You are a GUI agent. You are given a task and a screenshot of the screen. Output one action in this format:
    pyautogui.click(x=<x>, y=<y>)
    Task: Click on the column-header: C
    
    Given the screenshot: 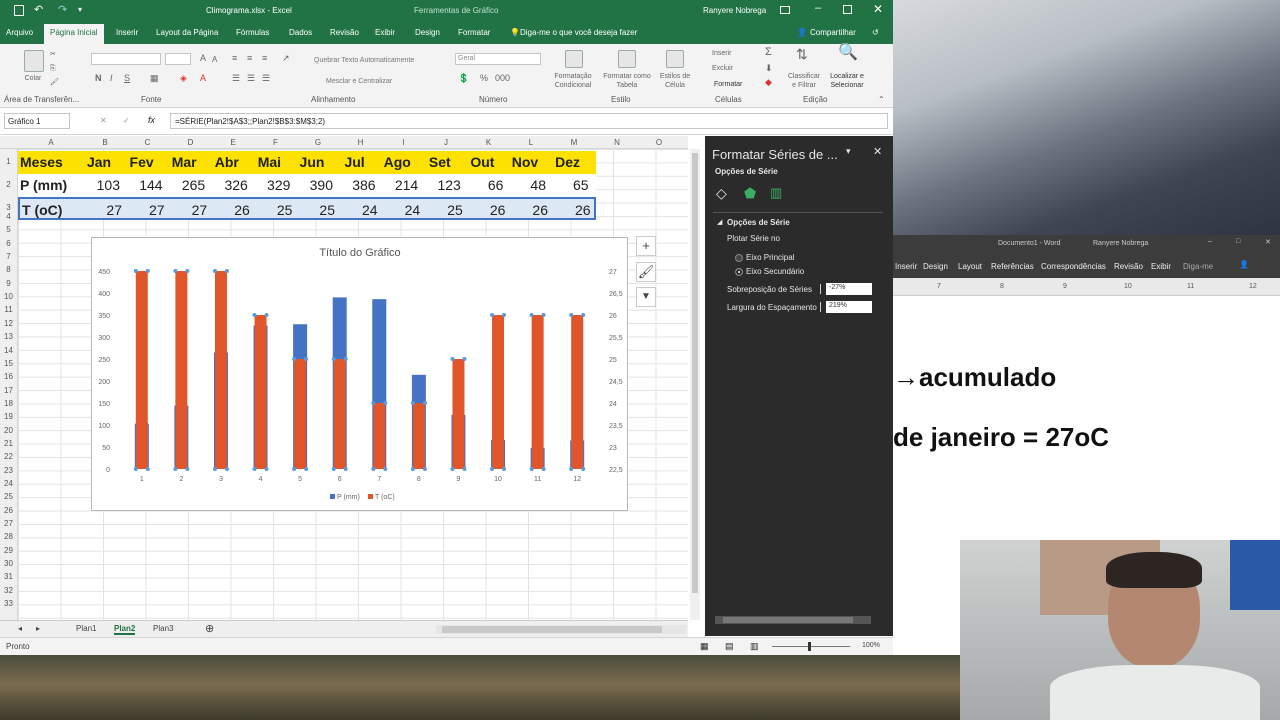 What is the action you would take?
    pyautogui.click(x=147, y=142)
    